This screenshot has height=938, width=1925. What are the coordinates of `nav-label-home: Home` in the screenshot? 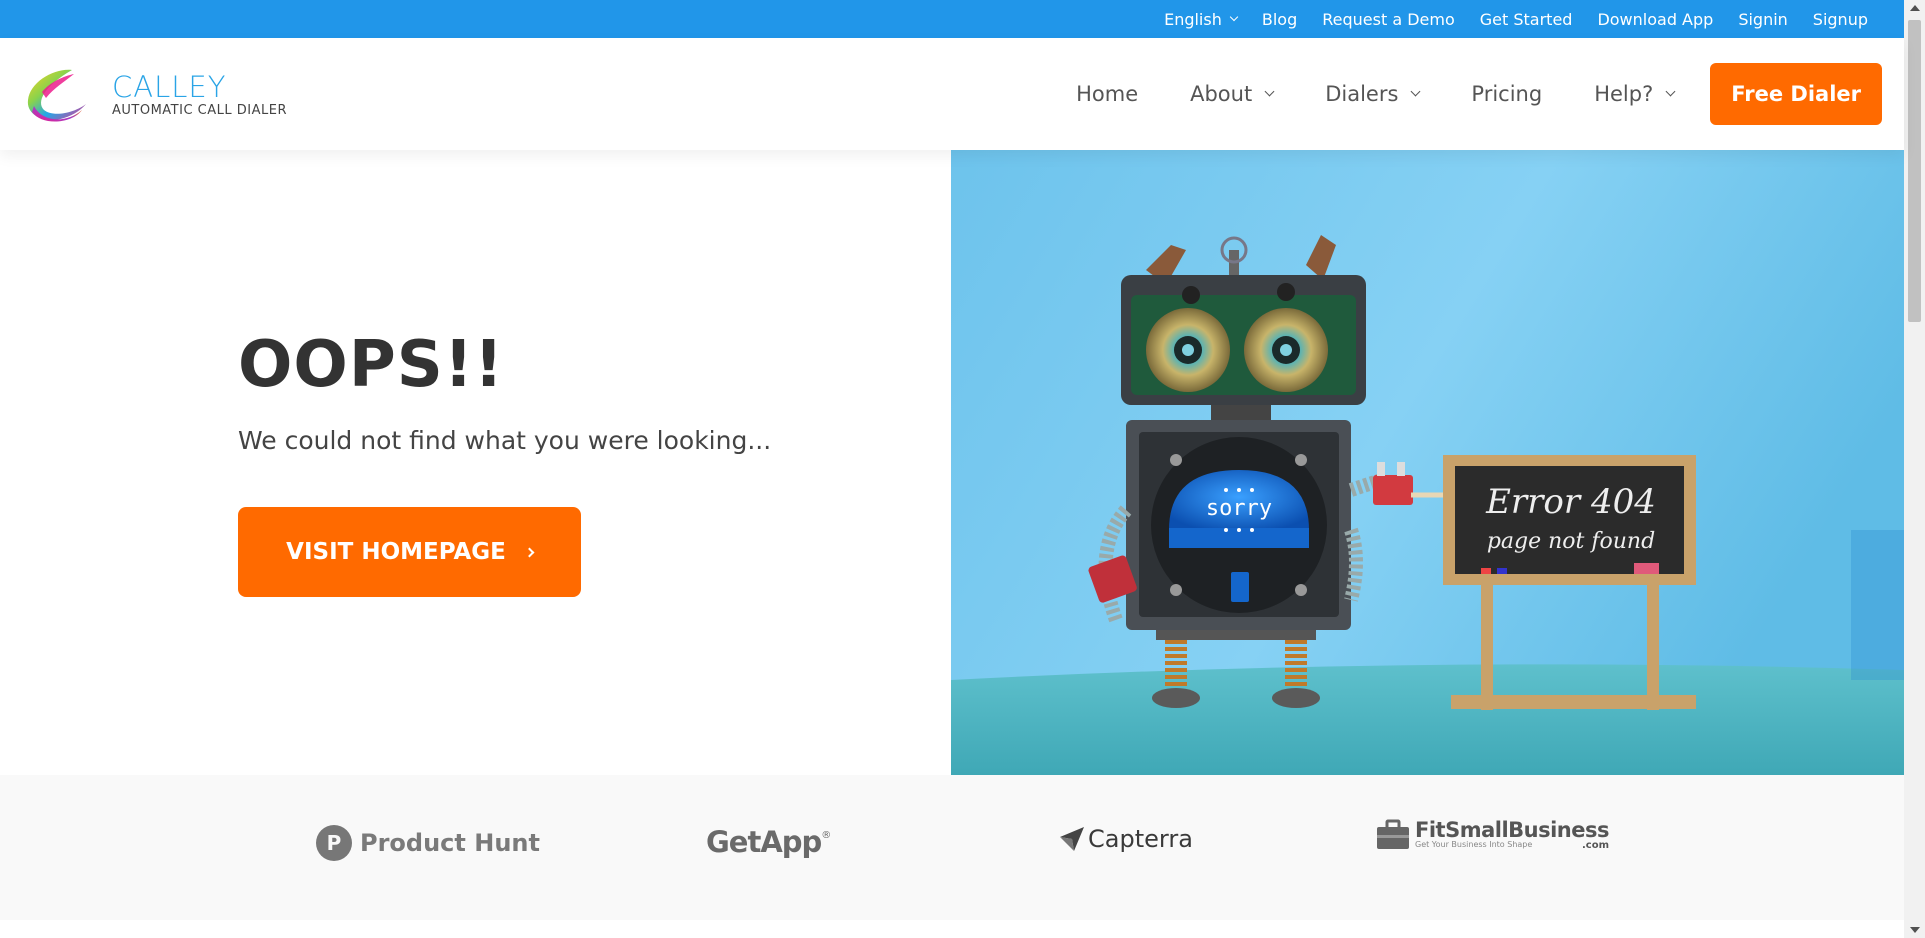 It's located at (1107, 94).